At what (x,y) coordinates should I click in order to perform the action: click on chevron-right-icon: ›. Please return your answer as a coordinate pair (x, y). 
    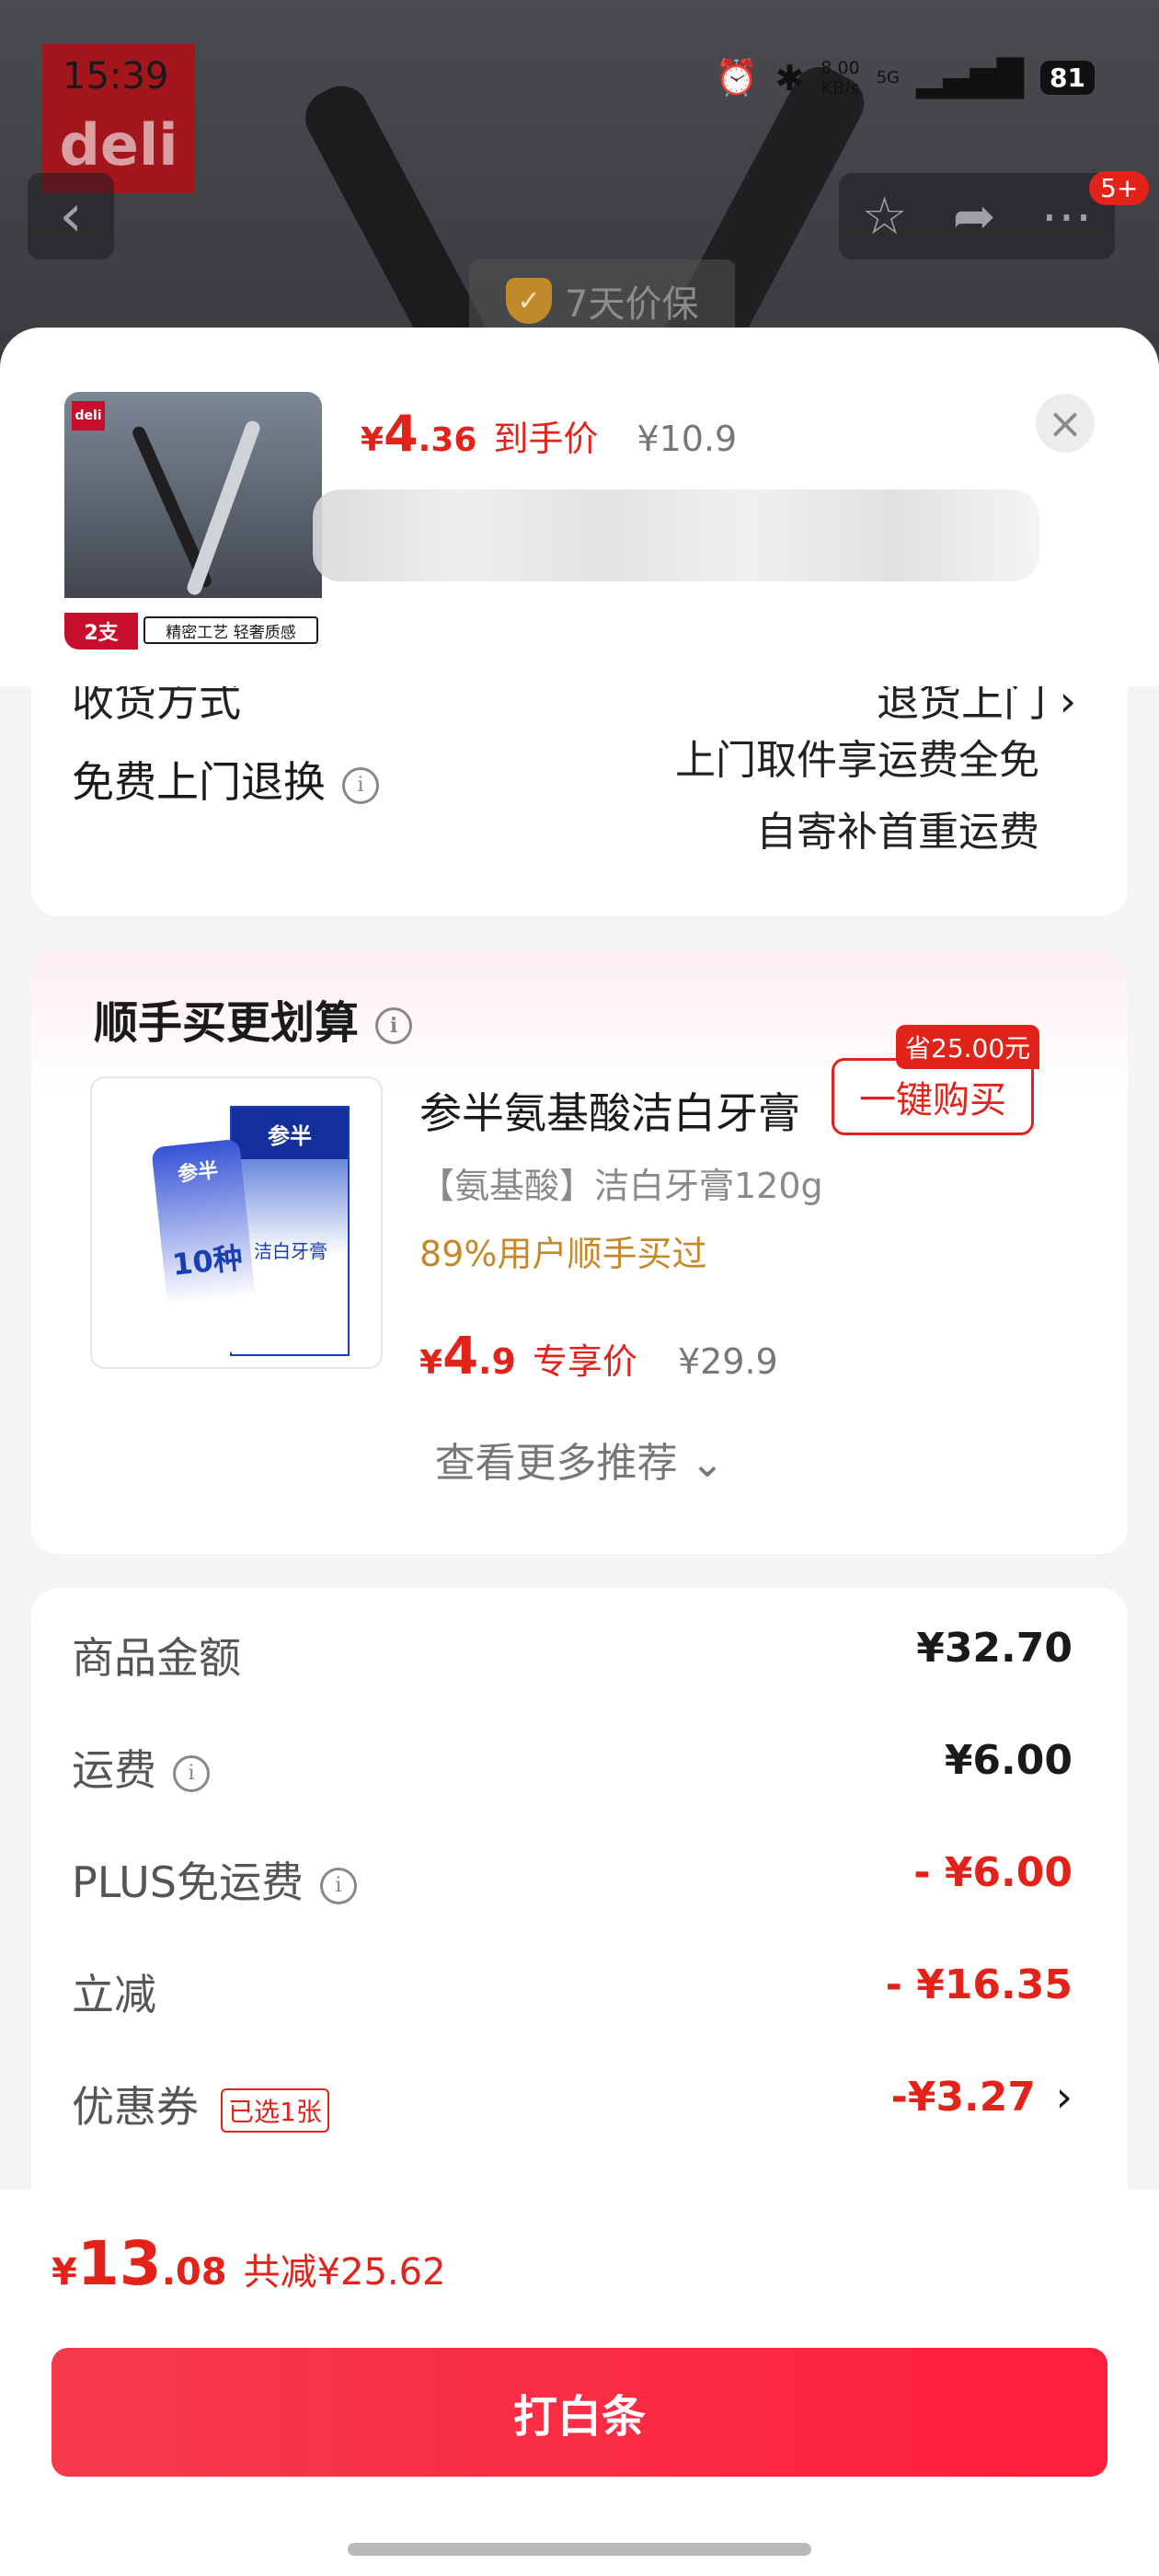
    Looking at the image, I should click on (1064, 2097).